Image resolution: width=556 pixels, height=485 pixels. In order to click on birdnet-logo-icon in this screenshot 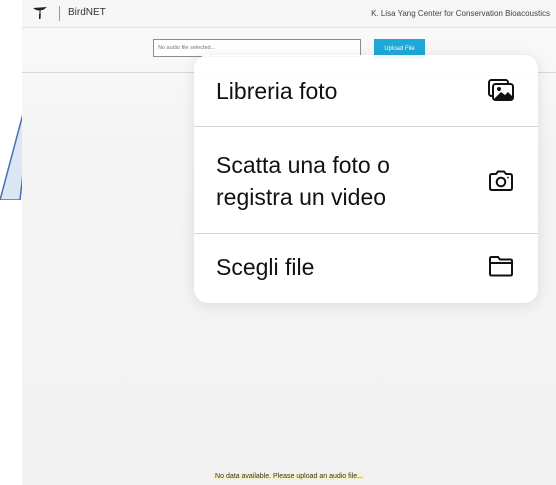, I will do `click(40, 12)`.